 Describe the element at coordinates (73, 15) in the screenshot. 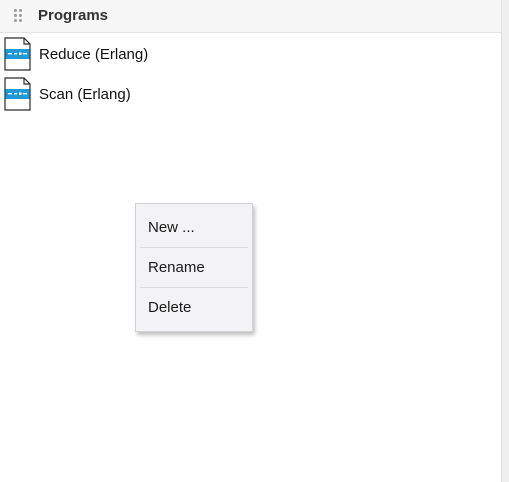

I see `panel-title: Programs` at that location.